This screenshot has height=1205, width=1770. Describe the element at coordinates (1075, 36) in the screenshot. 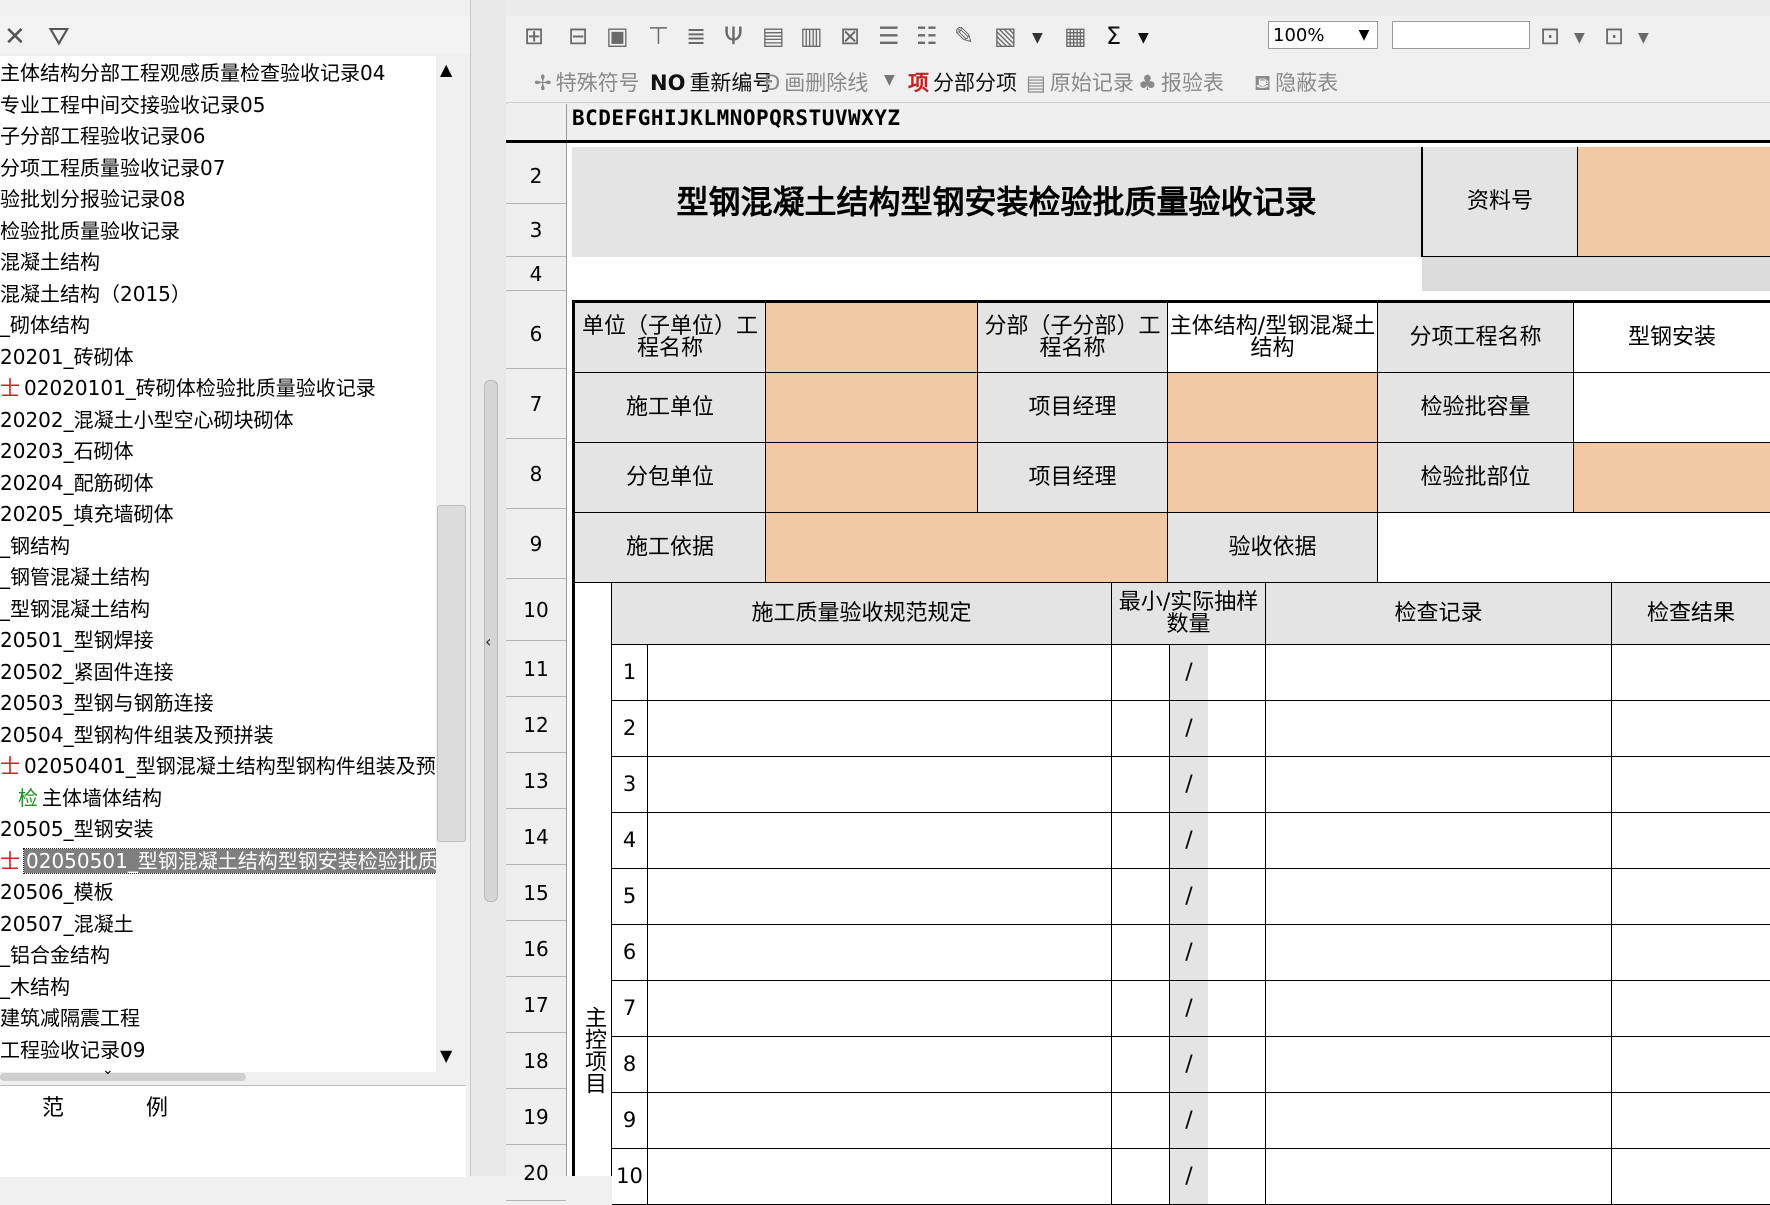

I see `table-icon: ▦` at that location.